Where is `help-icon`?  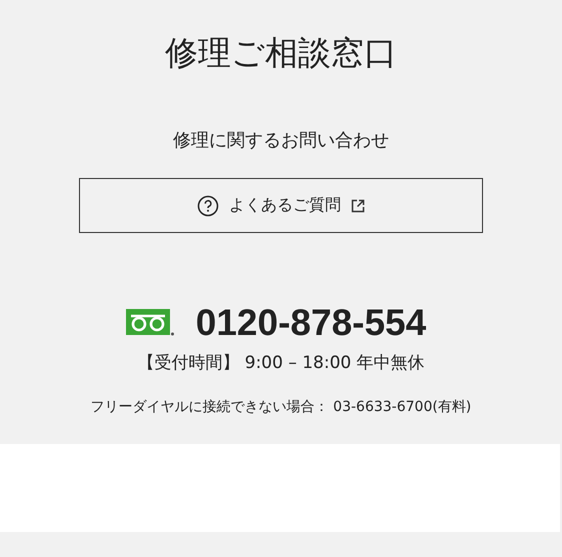 help-icon is located at coordinates (208, 205).